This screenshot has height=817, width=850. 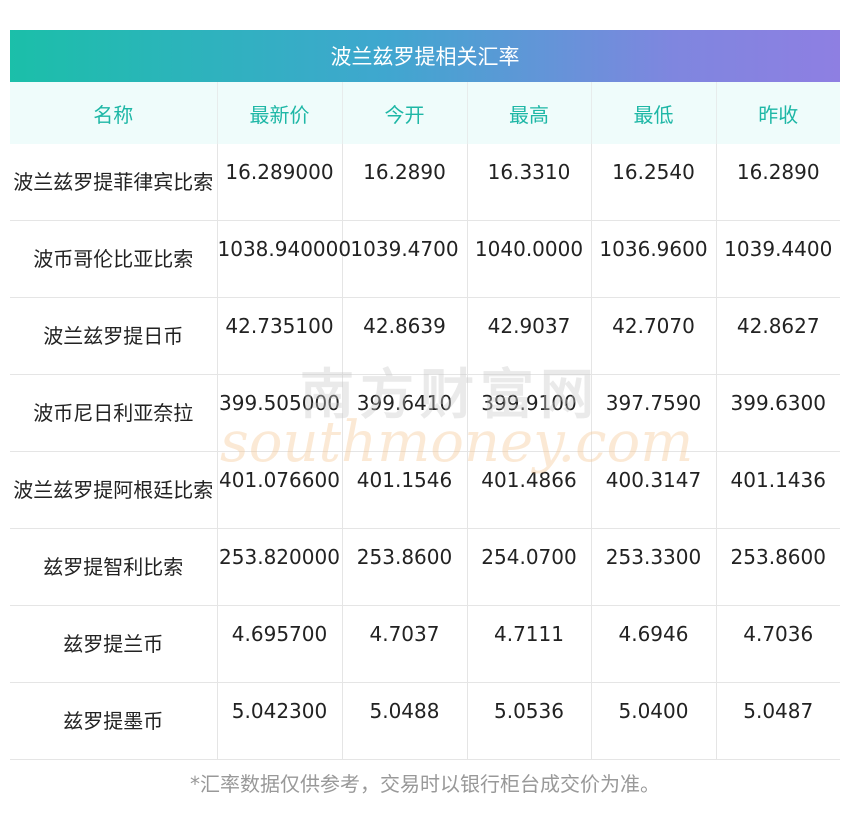 What do you see at coordinates (113, 721) in the screenshot?
I see `currency-pair-name: 兹罗提墨币` at bounding box center [113, 721].